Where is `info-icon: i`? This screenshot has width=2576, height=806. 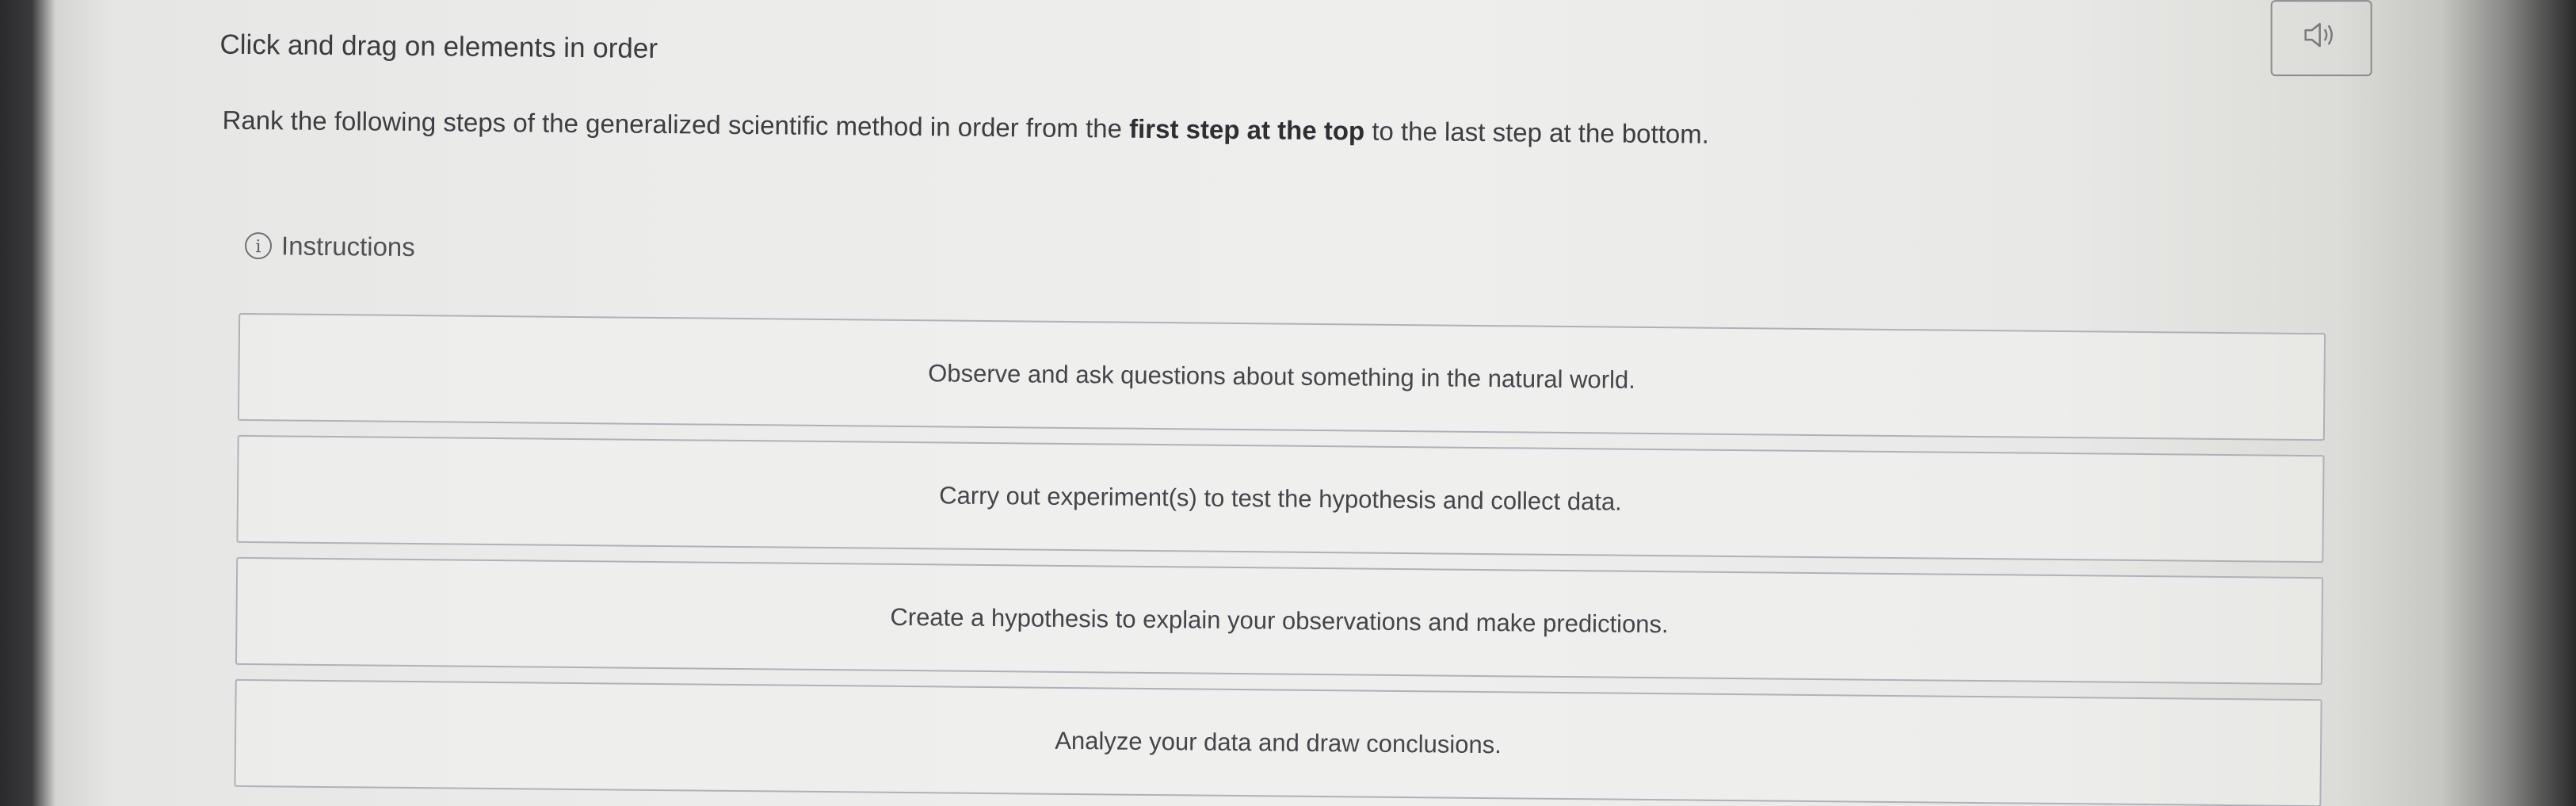
info-icon: i is located at coordinates (258, 245).